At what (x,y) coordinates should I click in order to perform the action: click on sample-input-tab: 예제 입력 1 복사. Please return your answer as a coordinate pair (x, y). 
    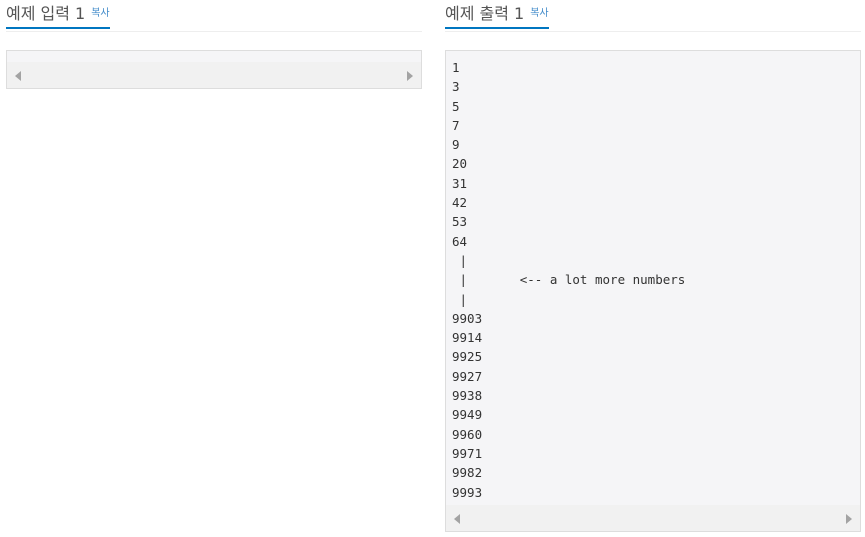
    Looking at the image, I should click on (58, 14).